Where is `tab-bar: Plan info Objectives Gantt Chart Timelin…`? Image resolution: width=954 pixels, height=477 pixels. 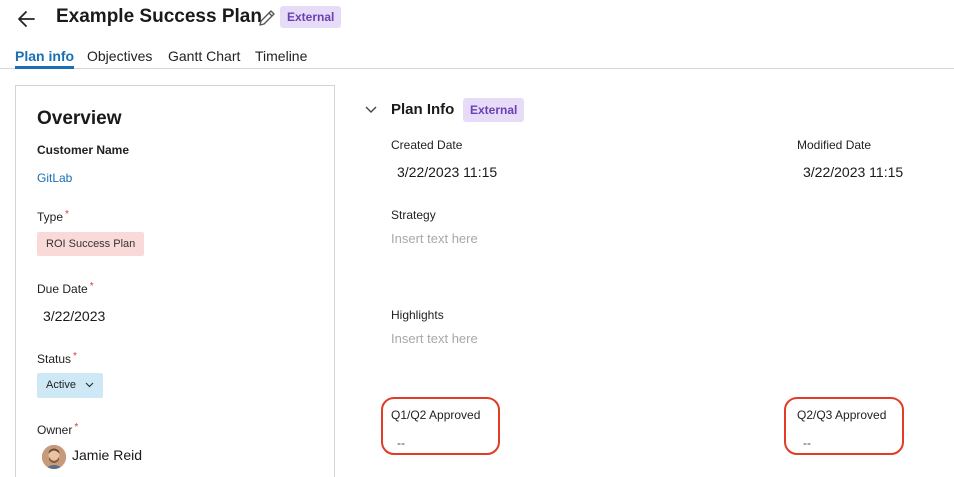 tab-bar: Plan info Objectives Gantt Chart Timelin… is located at coordinates (477, 56).